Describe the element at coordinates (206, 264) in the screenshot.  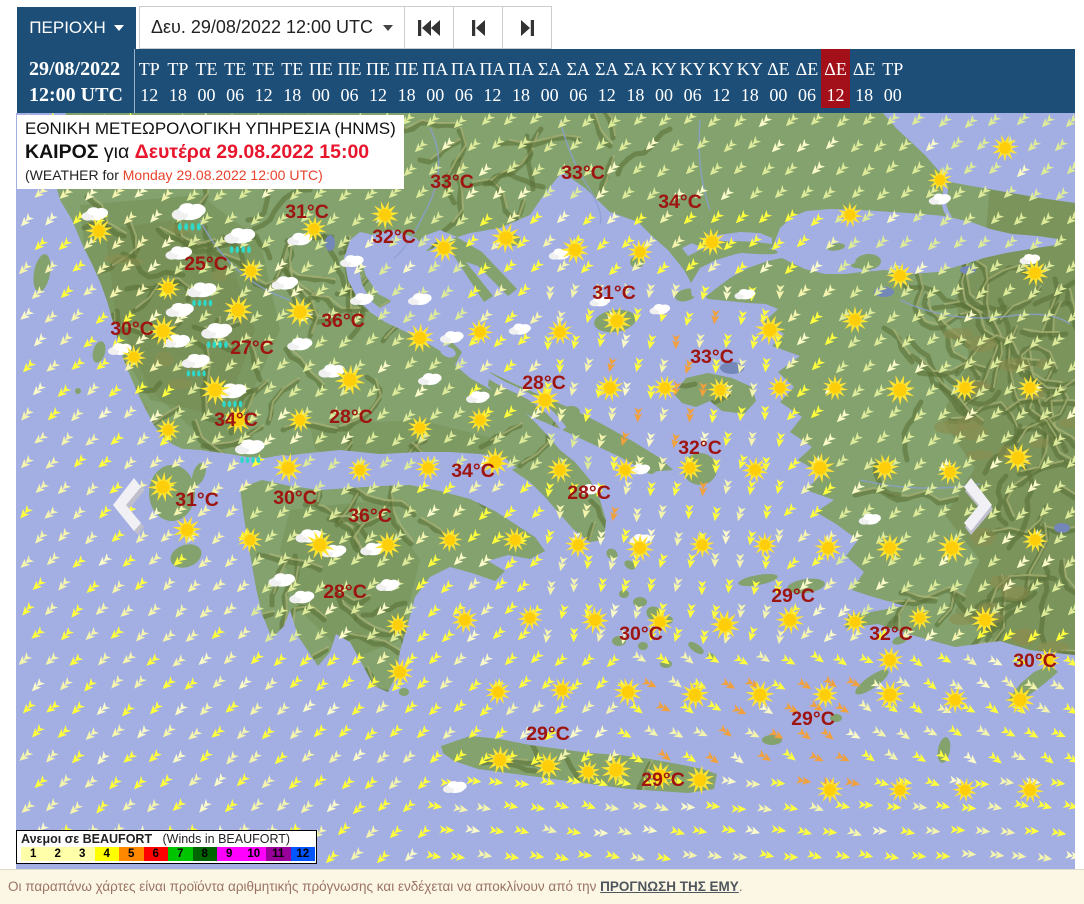
I see `svg-text: 25°C` at that location.